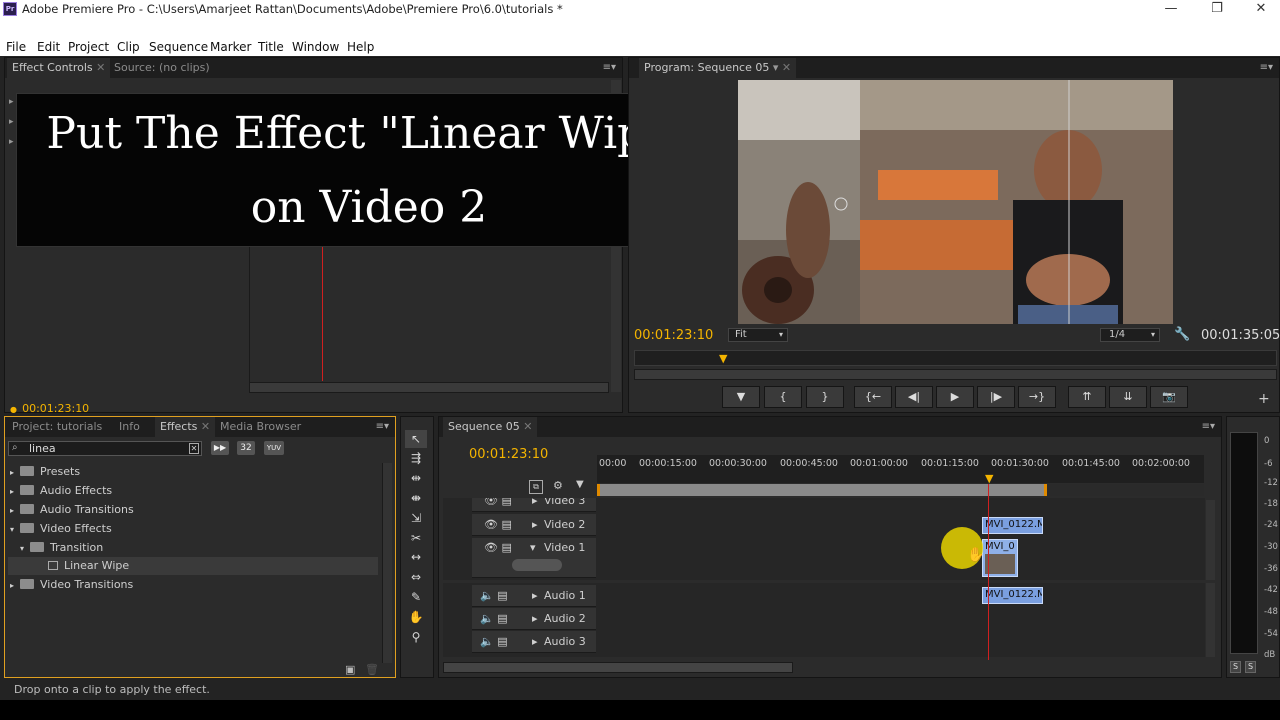 This screenshot has width=1280, height=720. I want to click on track-video-2: 👁 ▤ ▸ Video 2, so click(534, 525).